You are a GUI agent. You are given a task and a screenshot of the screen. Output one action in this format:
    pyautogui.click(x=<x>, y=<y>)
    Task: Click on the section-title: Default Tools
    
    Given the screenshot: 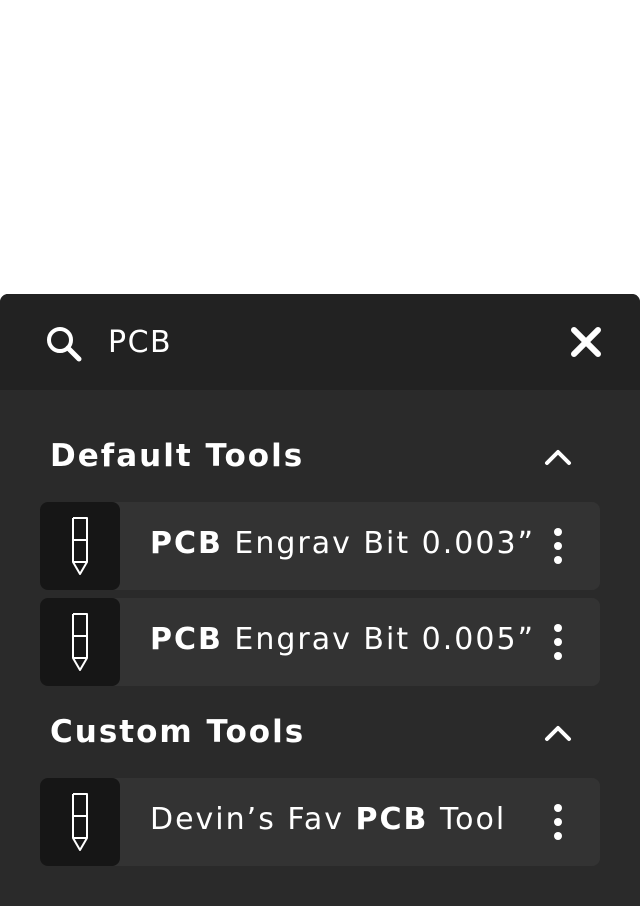 What is the action you would take?
    pyautogui.click(x=177, y=456)
    